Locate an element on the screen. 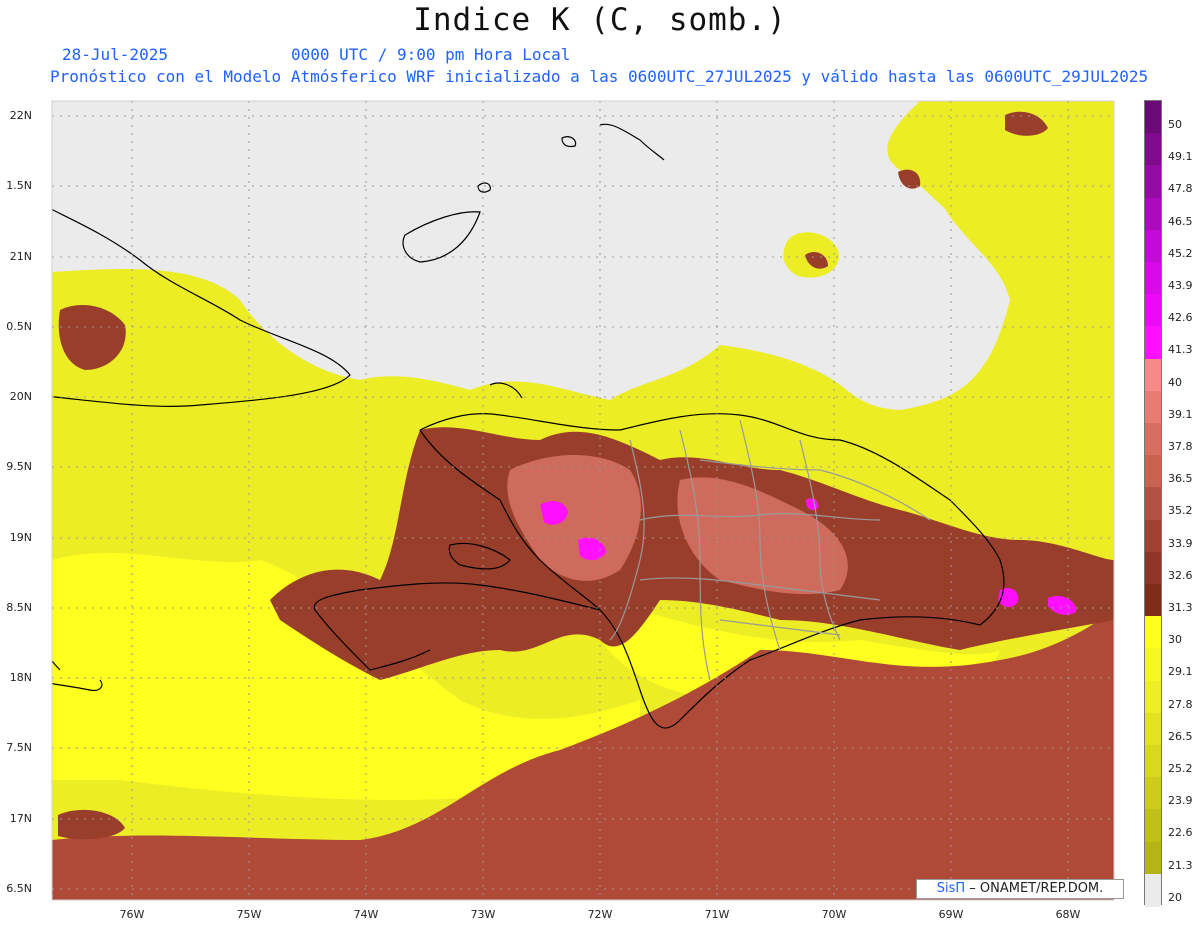 The height and width of the screenshot is (927, 1200). colorbar-label: 36.5 is located at coordinates (1180, 479).